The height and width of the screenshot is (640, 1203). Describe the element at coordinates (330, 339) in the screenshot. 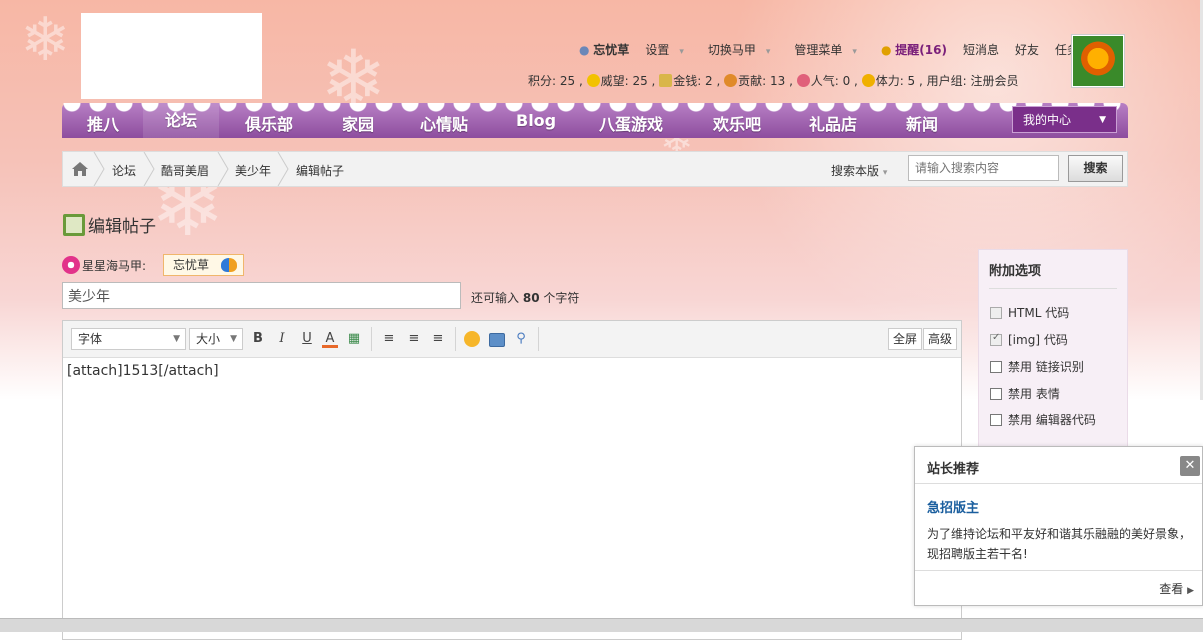

I see `font-color-icon: A` at that location.